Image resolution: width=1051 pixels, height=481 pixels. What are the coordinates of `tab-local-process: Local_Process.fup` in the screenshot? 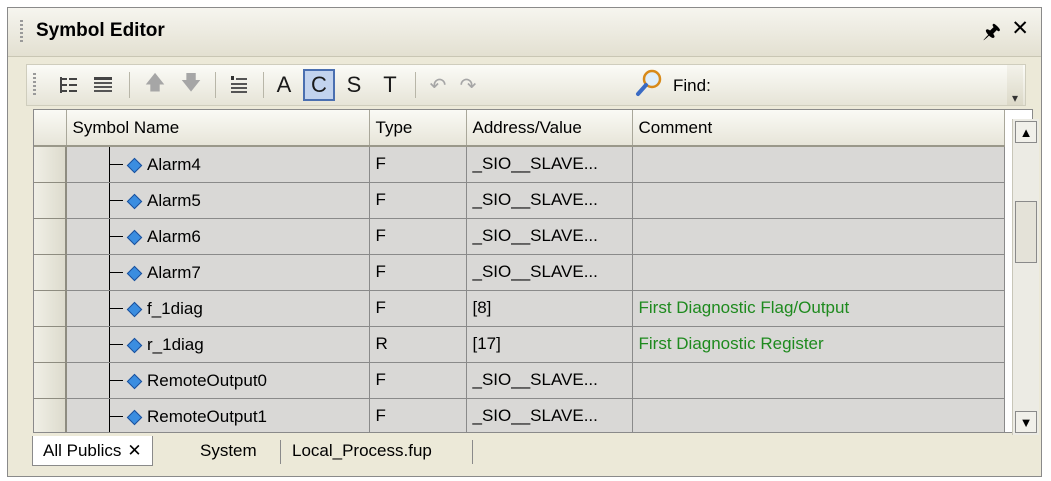 It's located at (362, 451).